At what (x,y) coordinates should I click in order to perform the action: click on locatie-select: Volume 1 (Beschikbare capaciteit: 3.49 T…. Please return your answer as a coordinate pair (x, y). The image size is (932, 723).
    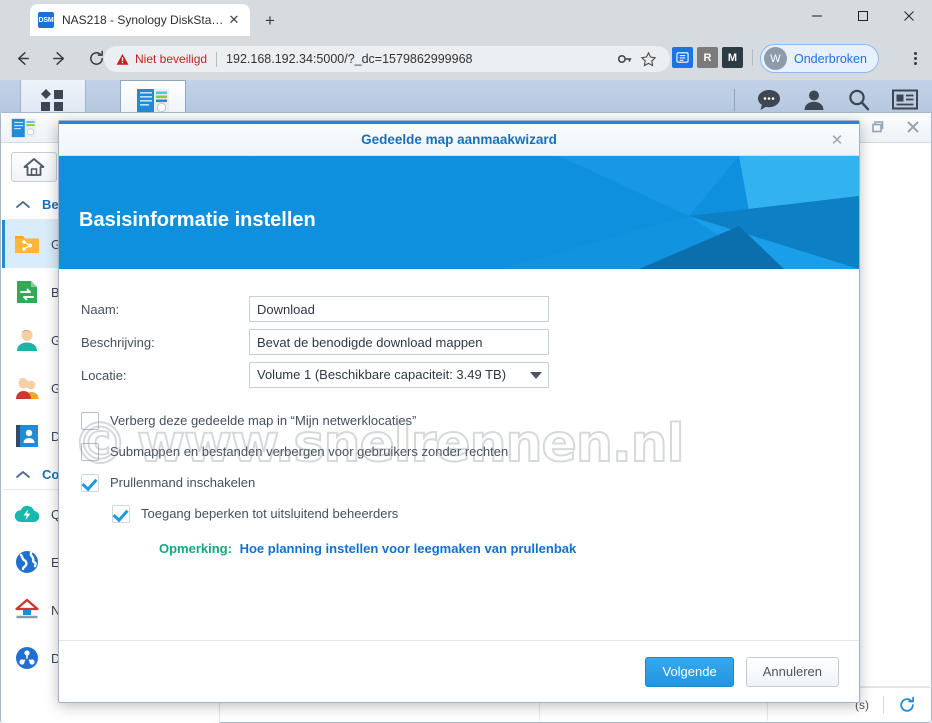
    Looking at the image, I should click on (399, 375).